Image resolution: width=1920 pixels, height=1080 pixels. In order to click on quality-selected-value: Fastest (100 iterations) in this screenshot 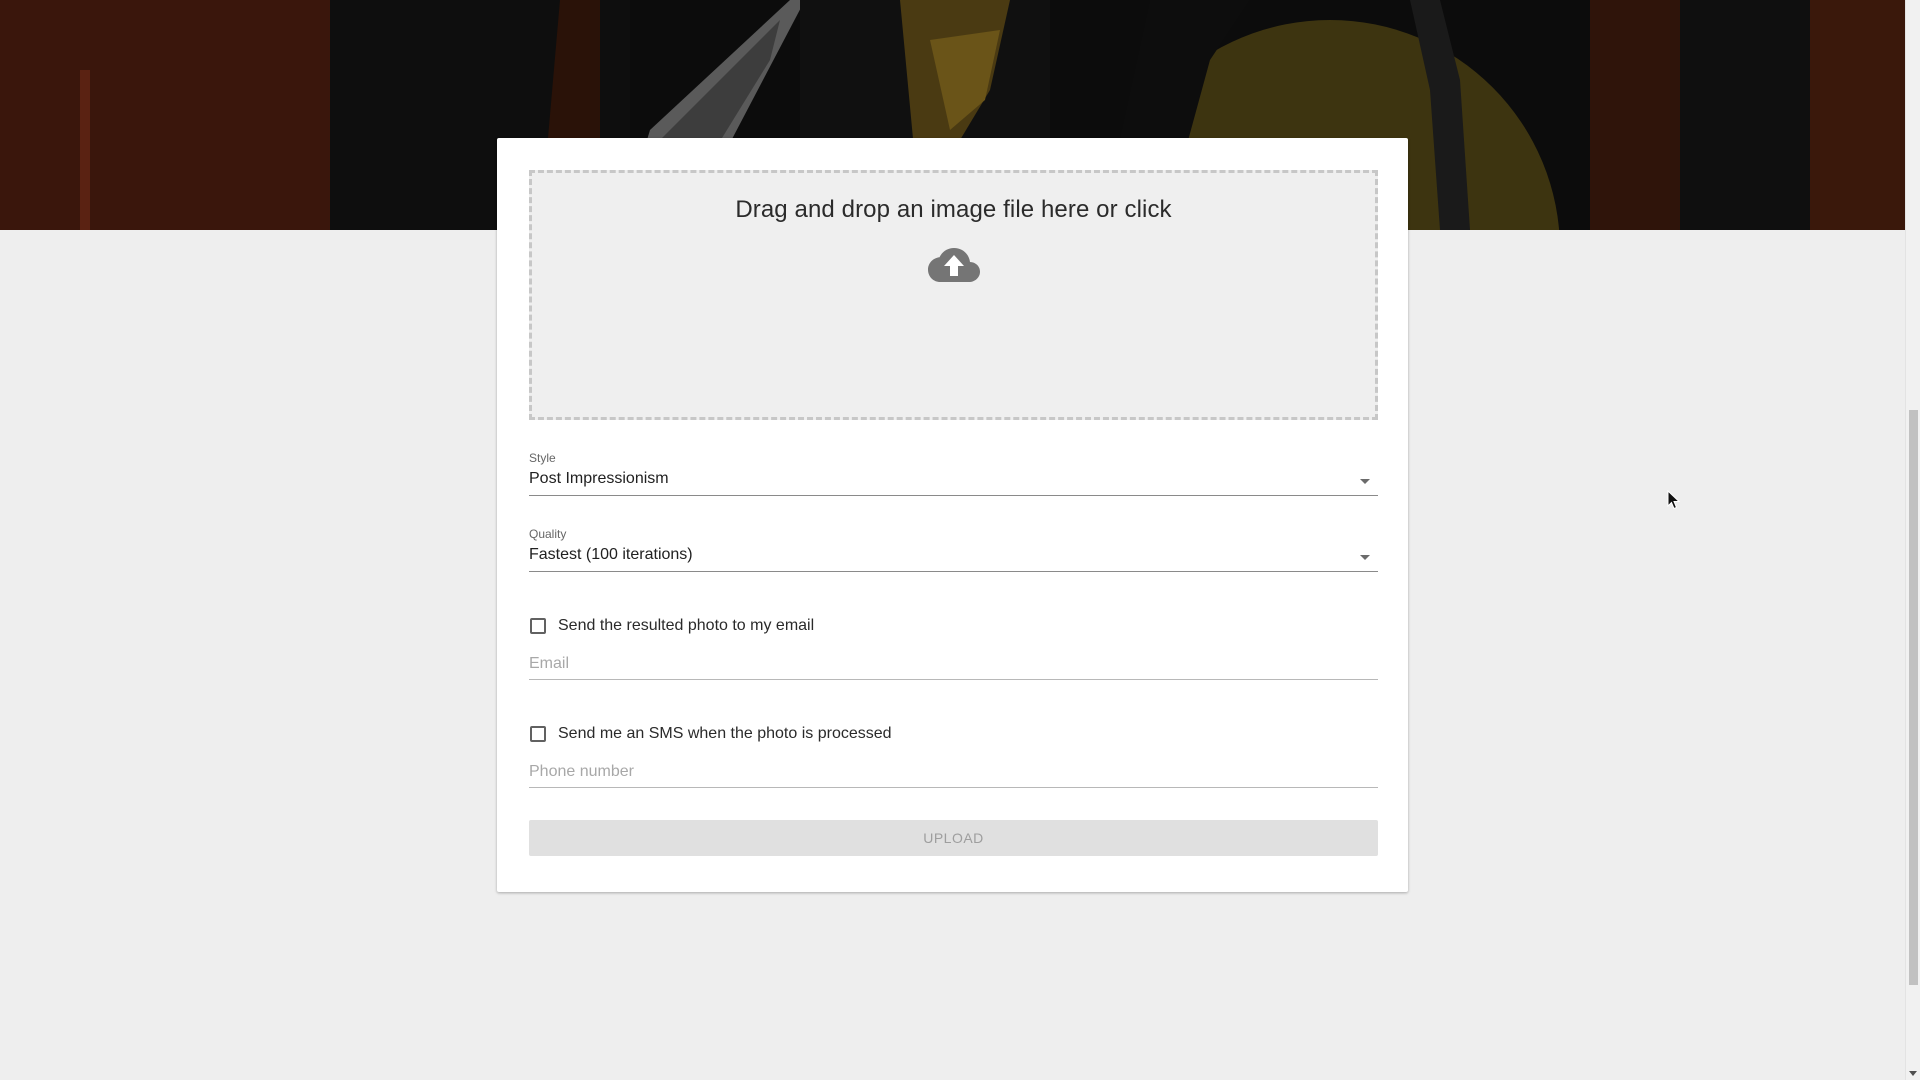, I will do `click(611, 554)`.